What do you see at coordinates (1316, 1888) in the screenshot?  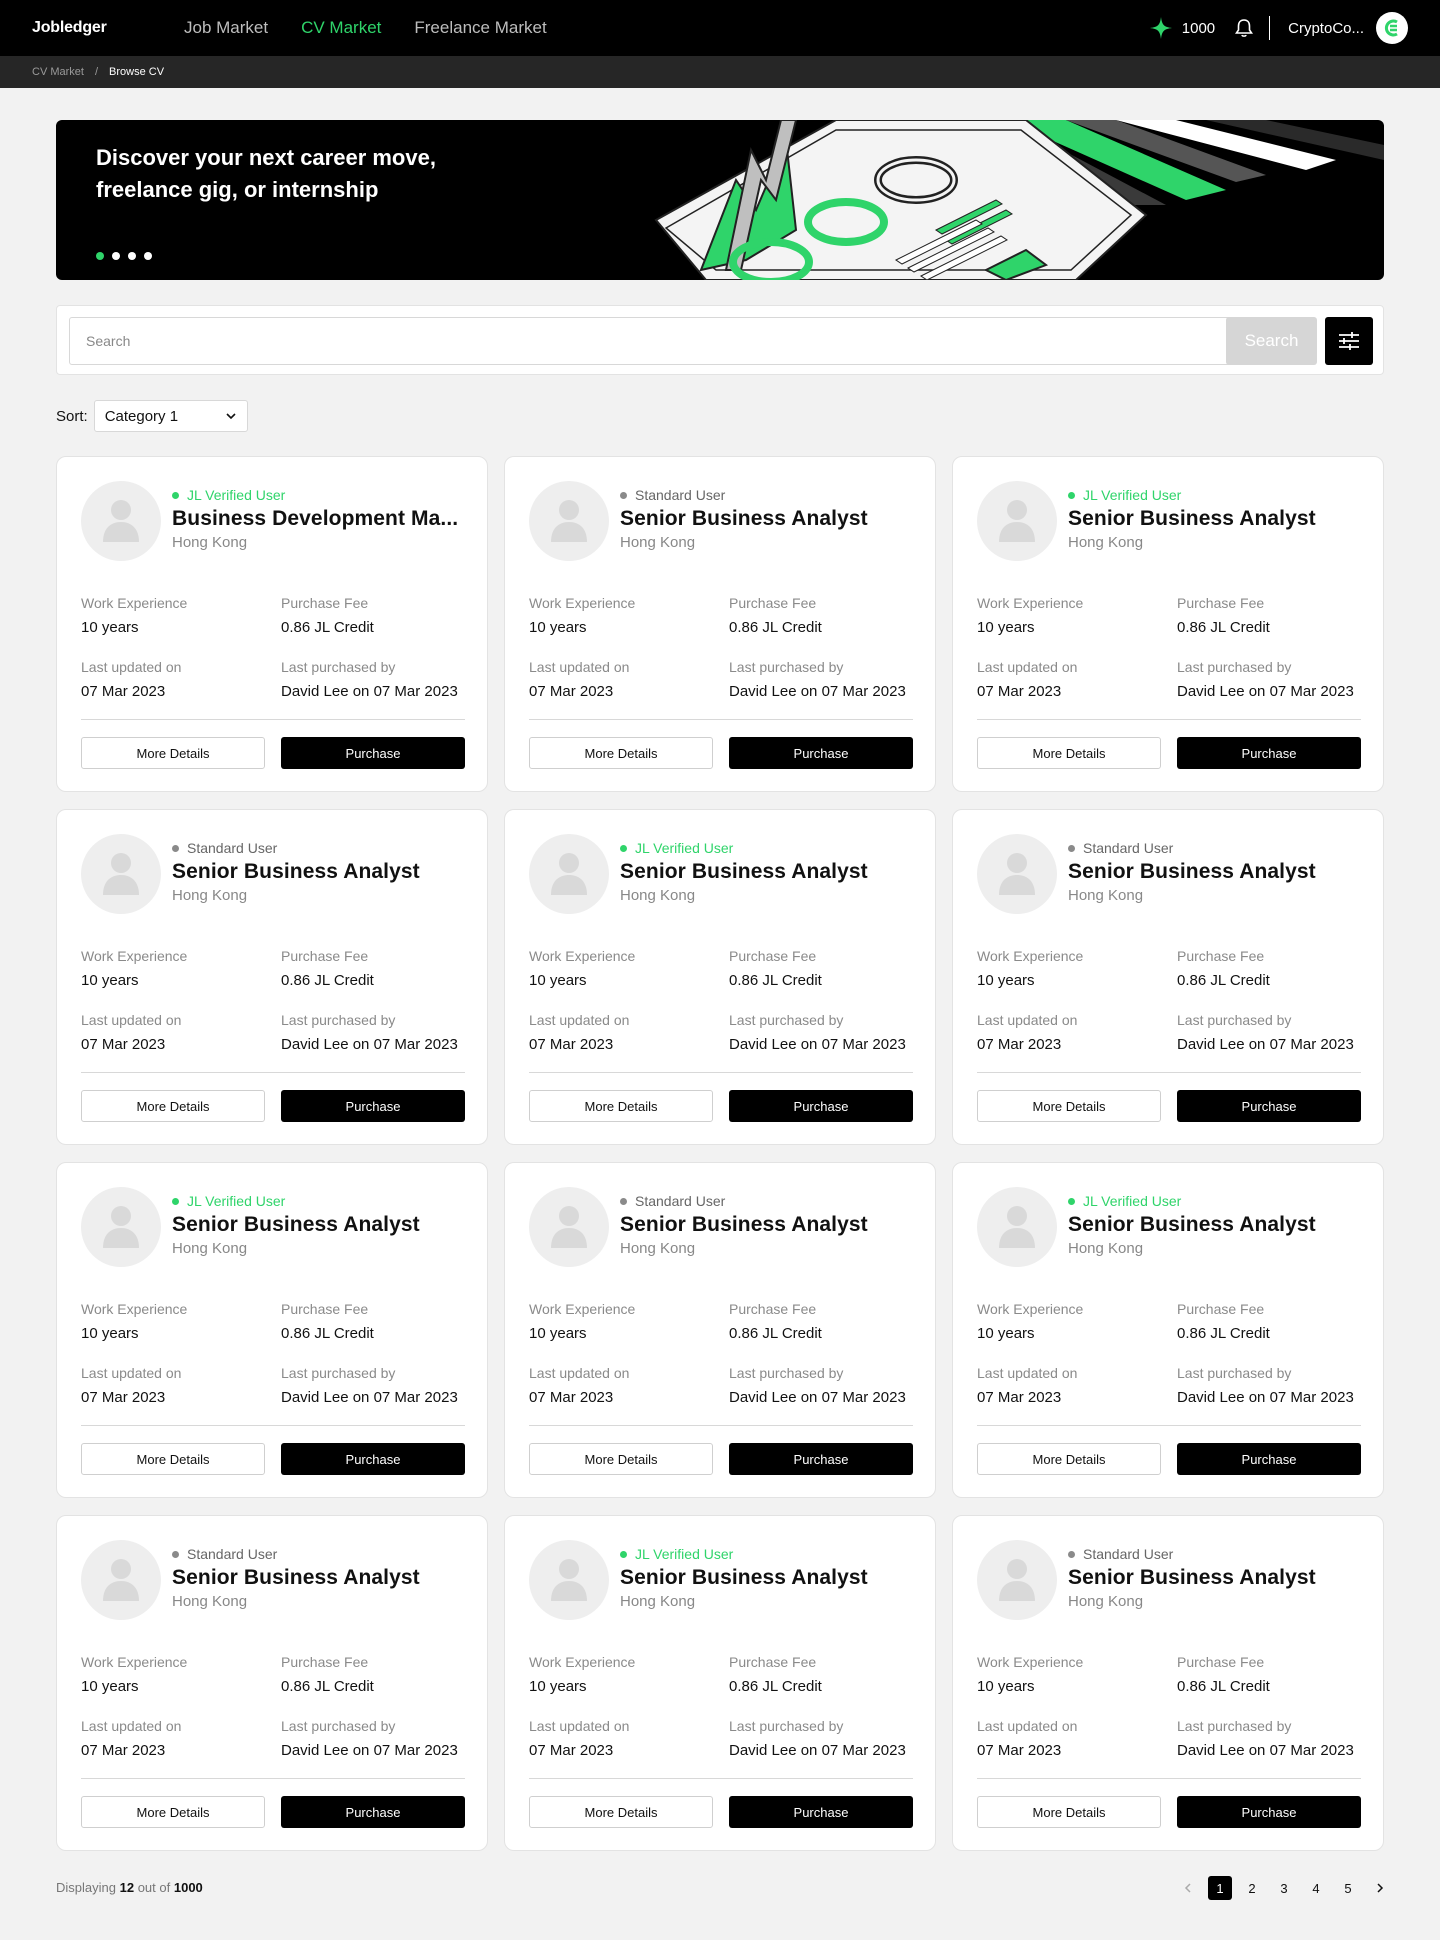 I see `pagination-page-4: 4` at bounding box center [1316, 1888].